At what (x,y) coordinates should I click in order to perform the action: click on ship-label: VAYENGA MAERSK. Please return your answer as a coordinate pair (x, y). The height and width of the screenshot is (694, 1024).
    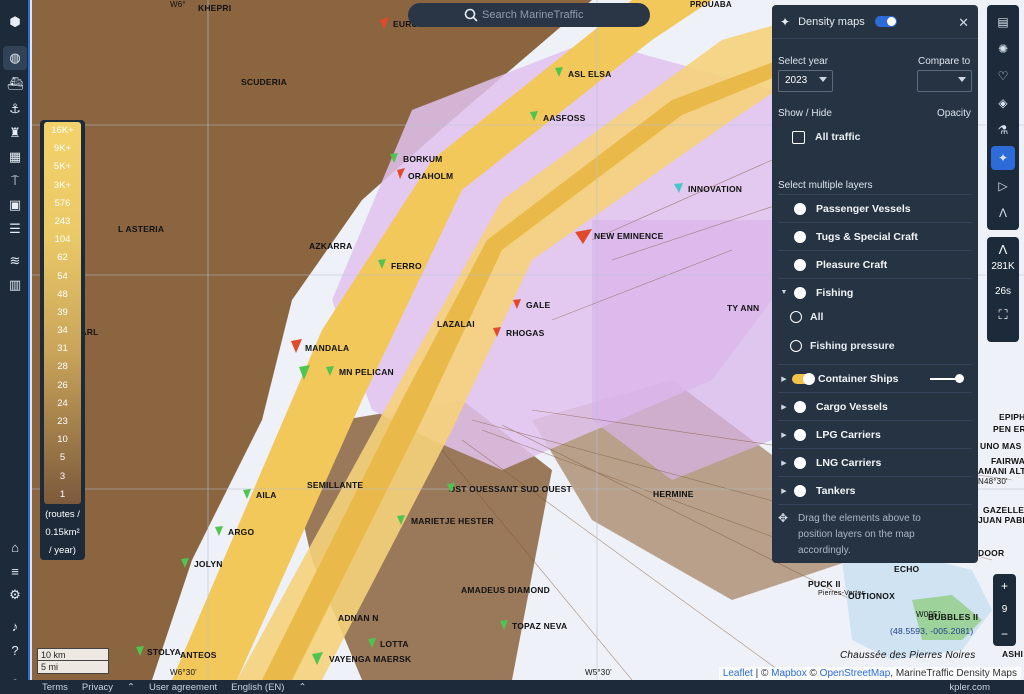
    Looking at the image, I should click on (370, 659).